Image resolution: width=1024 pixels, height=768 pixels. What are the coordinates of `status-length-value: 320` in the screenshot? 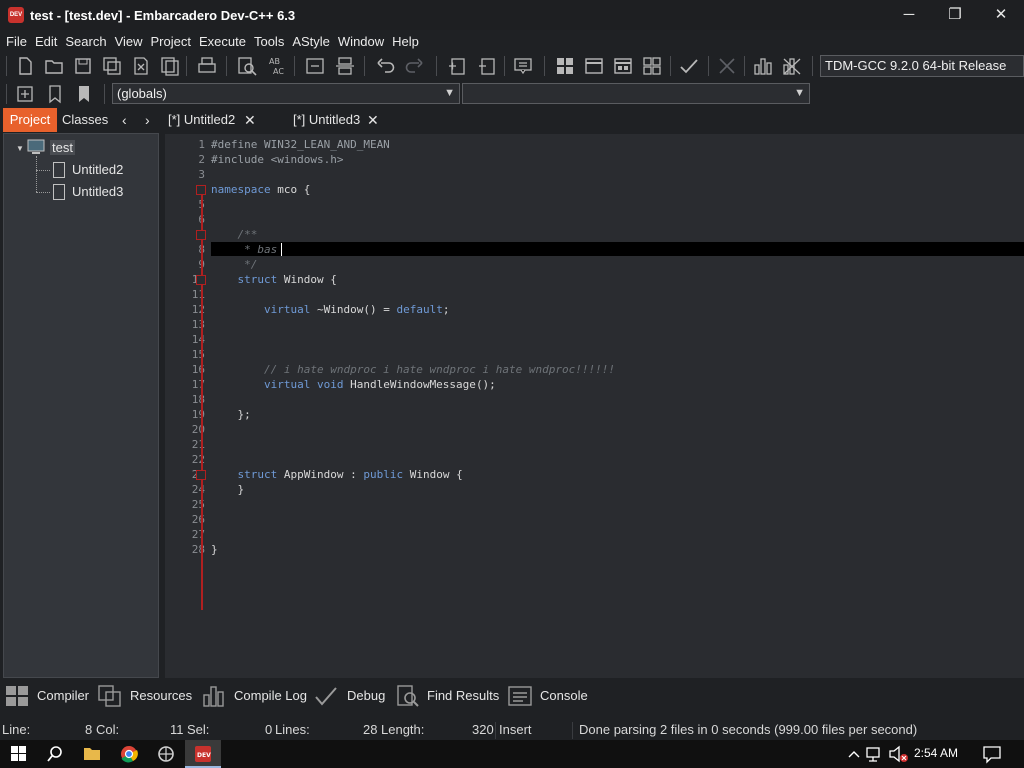 It's located at (483, 729).